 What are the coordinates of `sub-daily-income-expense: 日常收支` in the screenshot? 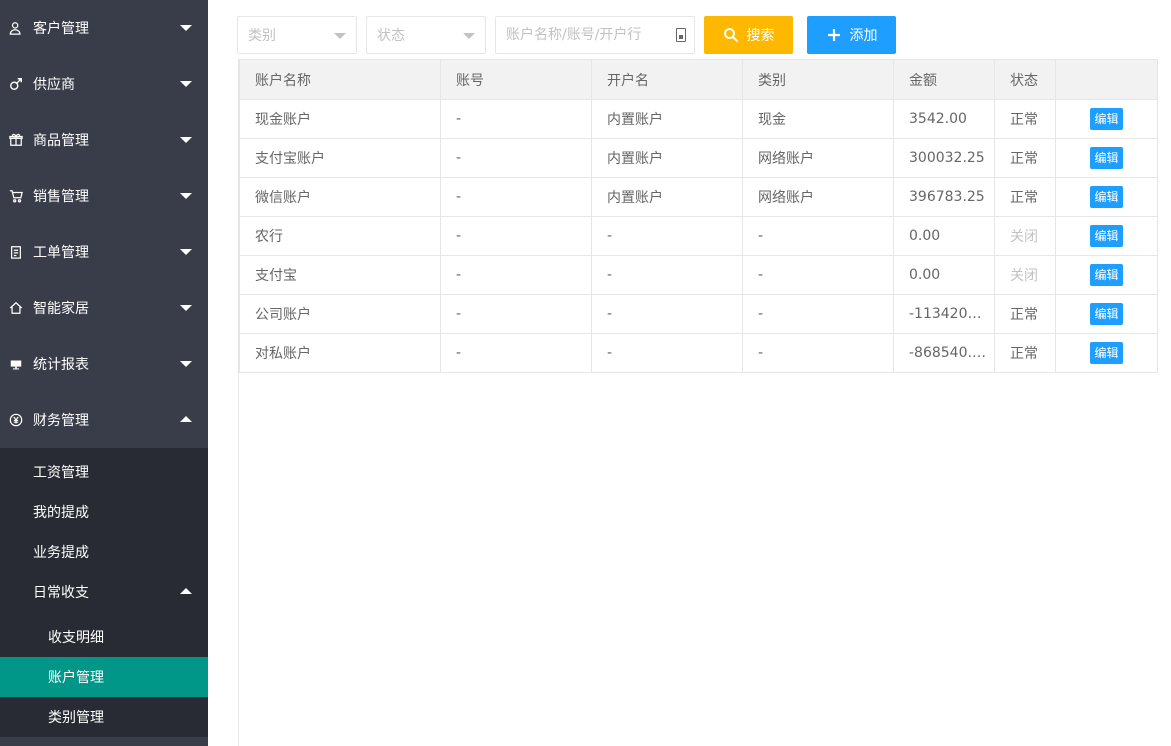 It's located at (104, 592).